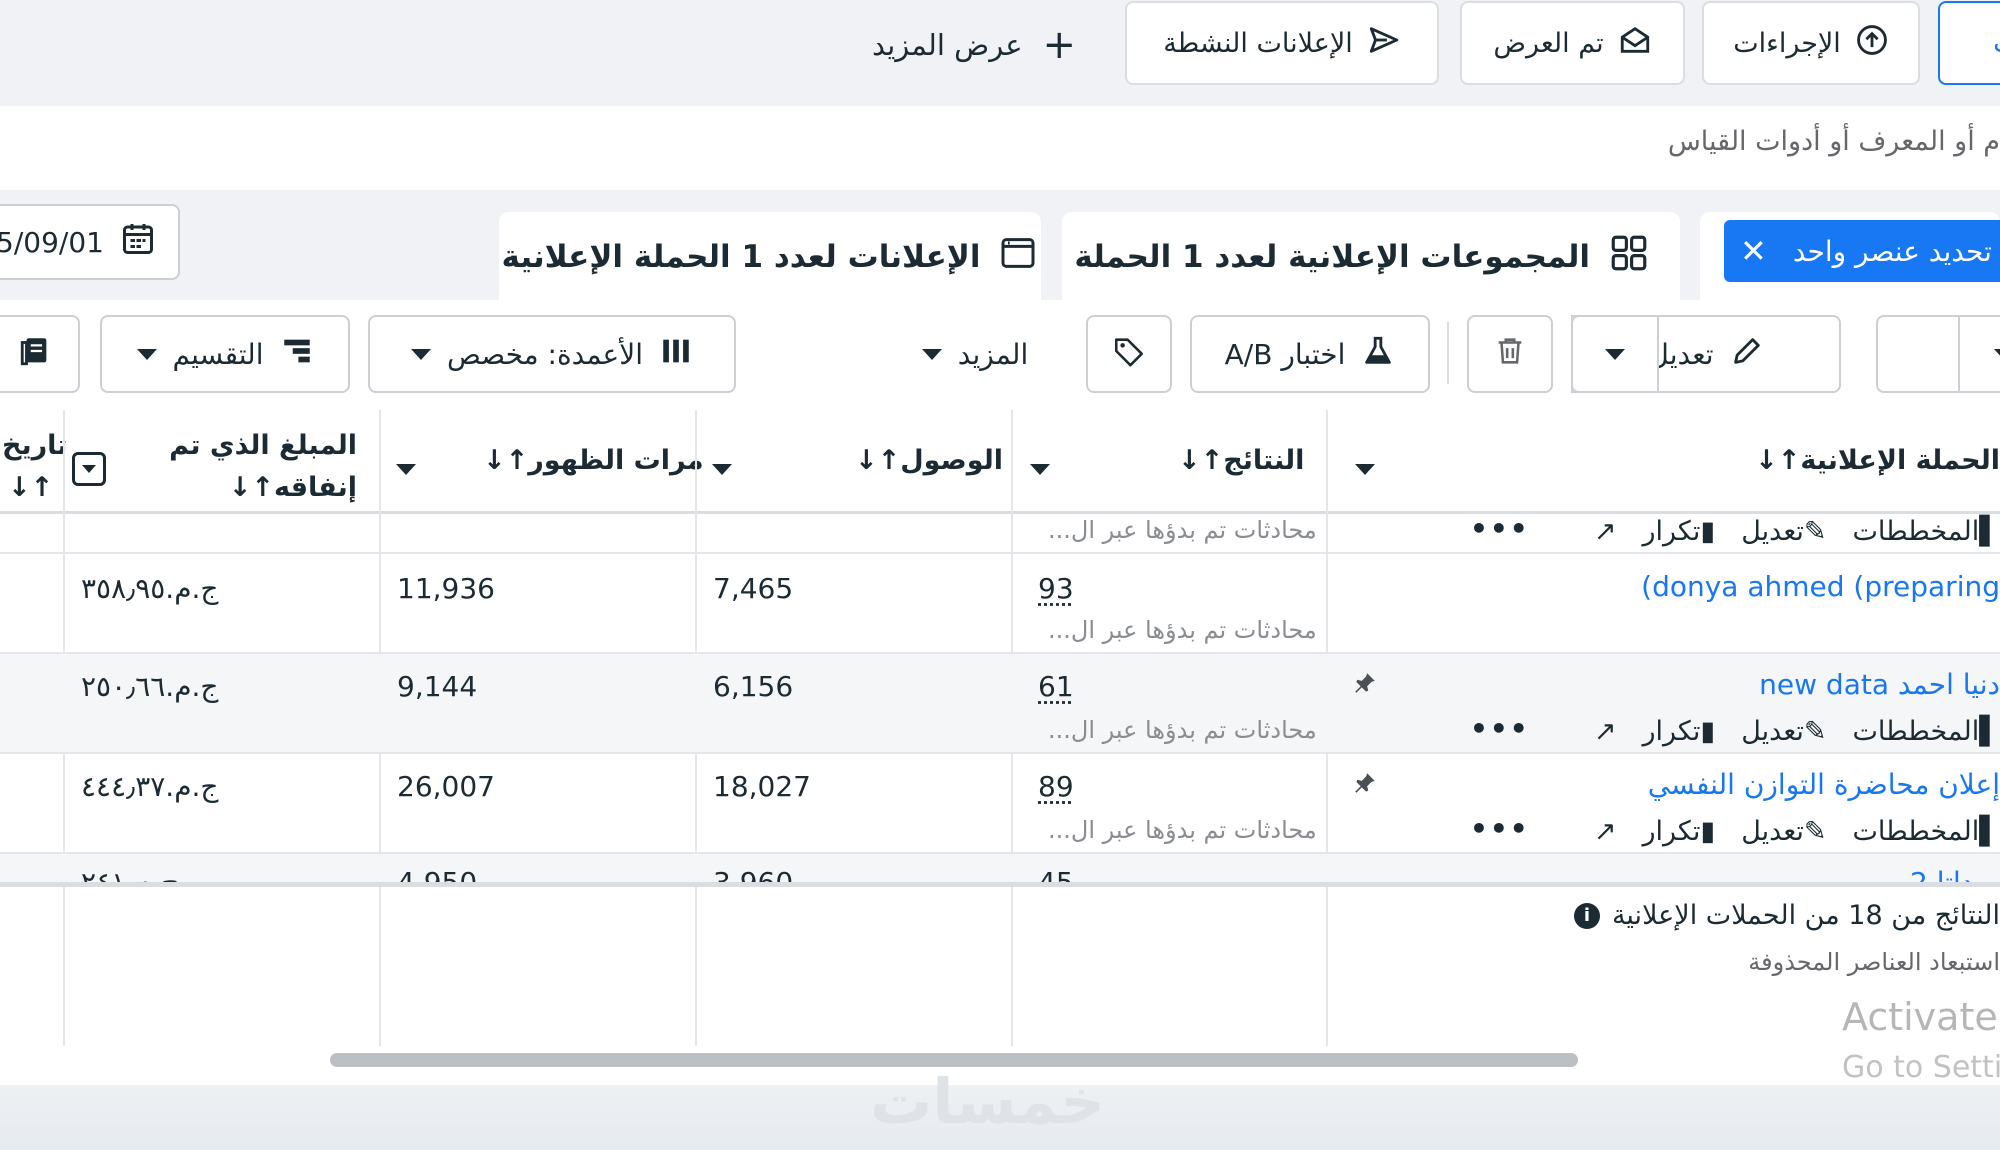 This screenshot has width=2000, height=1150. What do you see at coordinates (1955, 876) in the screenshot?
I see `campaign-name-link: ...داتا 2` at bounding box center [1955, 876].